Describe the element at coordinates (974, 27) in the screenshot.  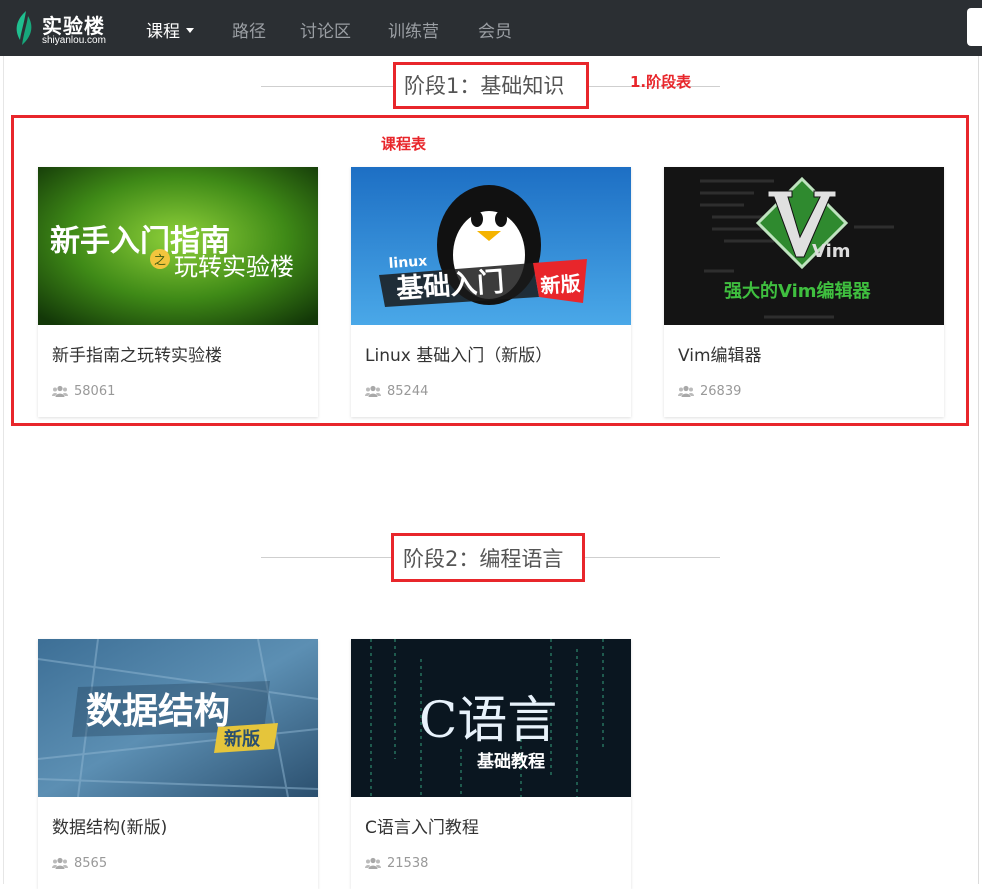
I see `search-input` at that location.